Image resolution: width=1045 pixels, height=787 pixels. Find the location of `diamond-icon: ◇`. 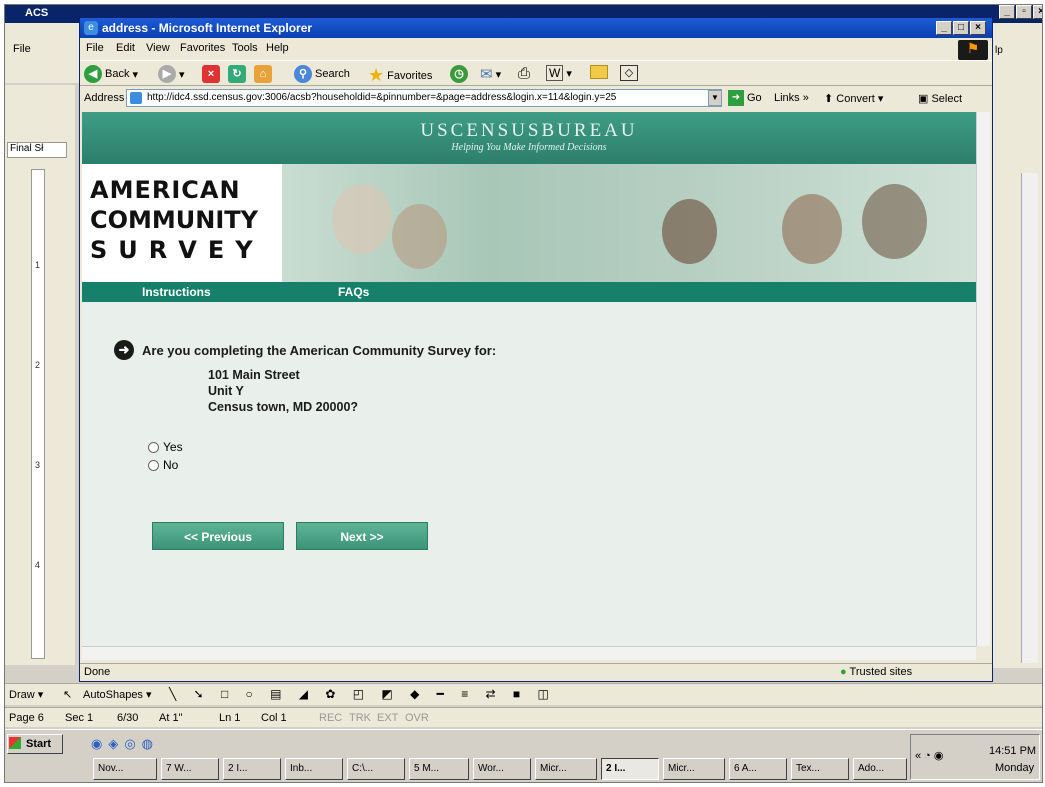

diamond-icon: ◇ is located at coordinates (629, 73).